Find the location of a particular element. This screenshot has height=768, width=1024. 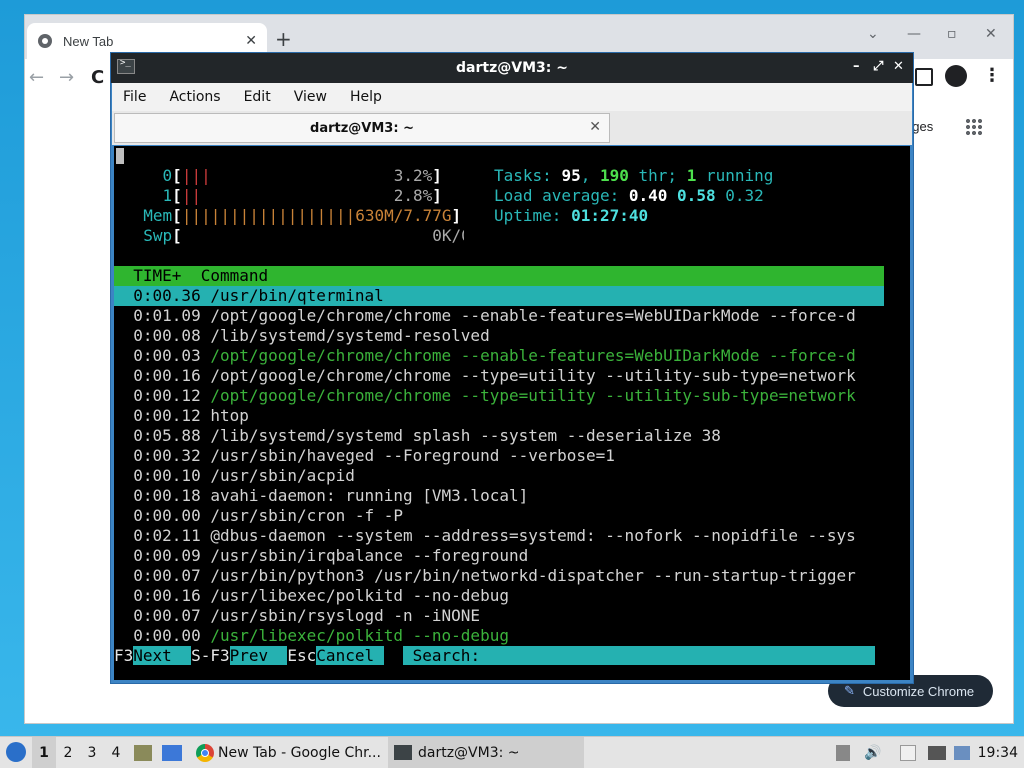

table-row: 0:00.07 /usr/sbin/rsyslogd -n -iNONE is located at coordinates (499, 616).